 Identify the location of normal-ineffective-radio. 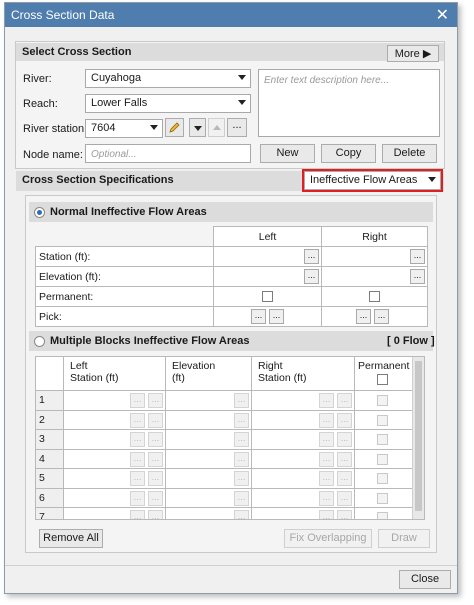
(39, 212).